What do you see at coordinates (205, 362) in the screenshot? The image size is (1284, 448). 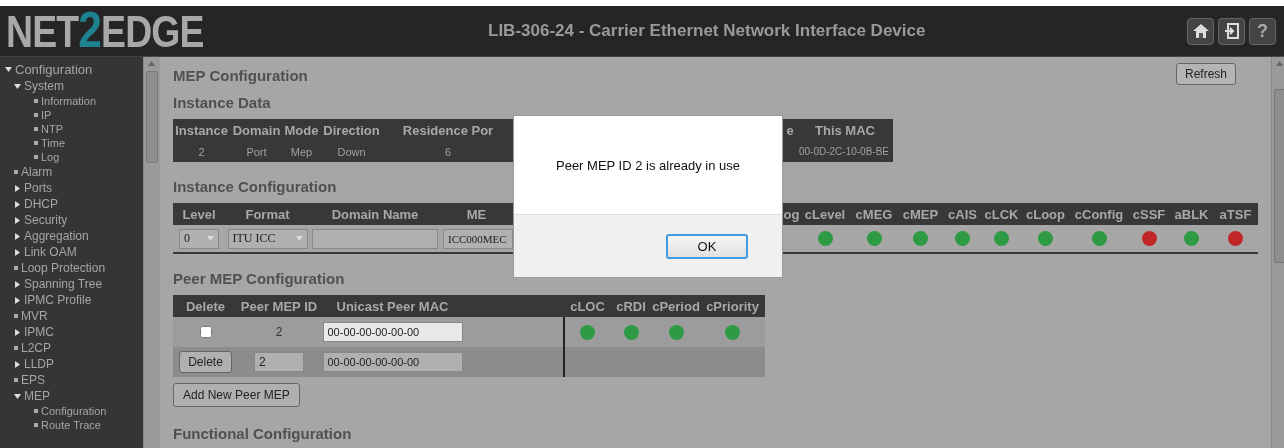 I see `delete-button: Delete` at bounding box center [205, 362].